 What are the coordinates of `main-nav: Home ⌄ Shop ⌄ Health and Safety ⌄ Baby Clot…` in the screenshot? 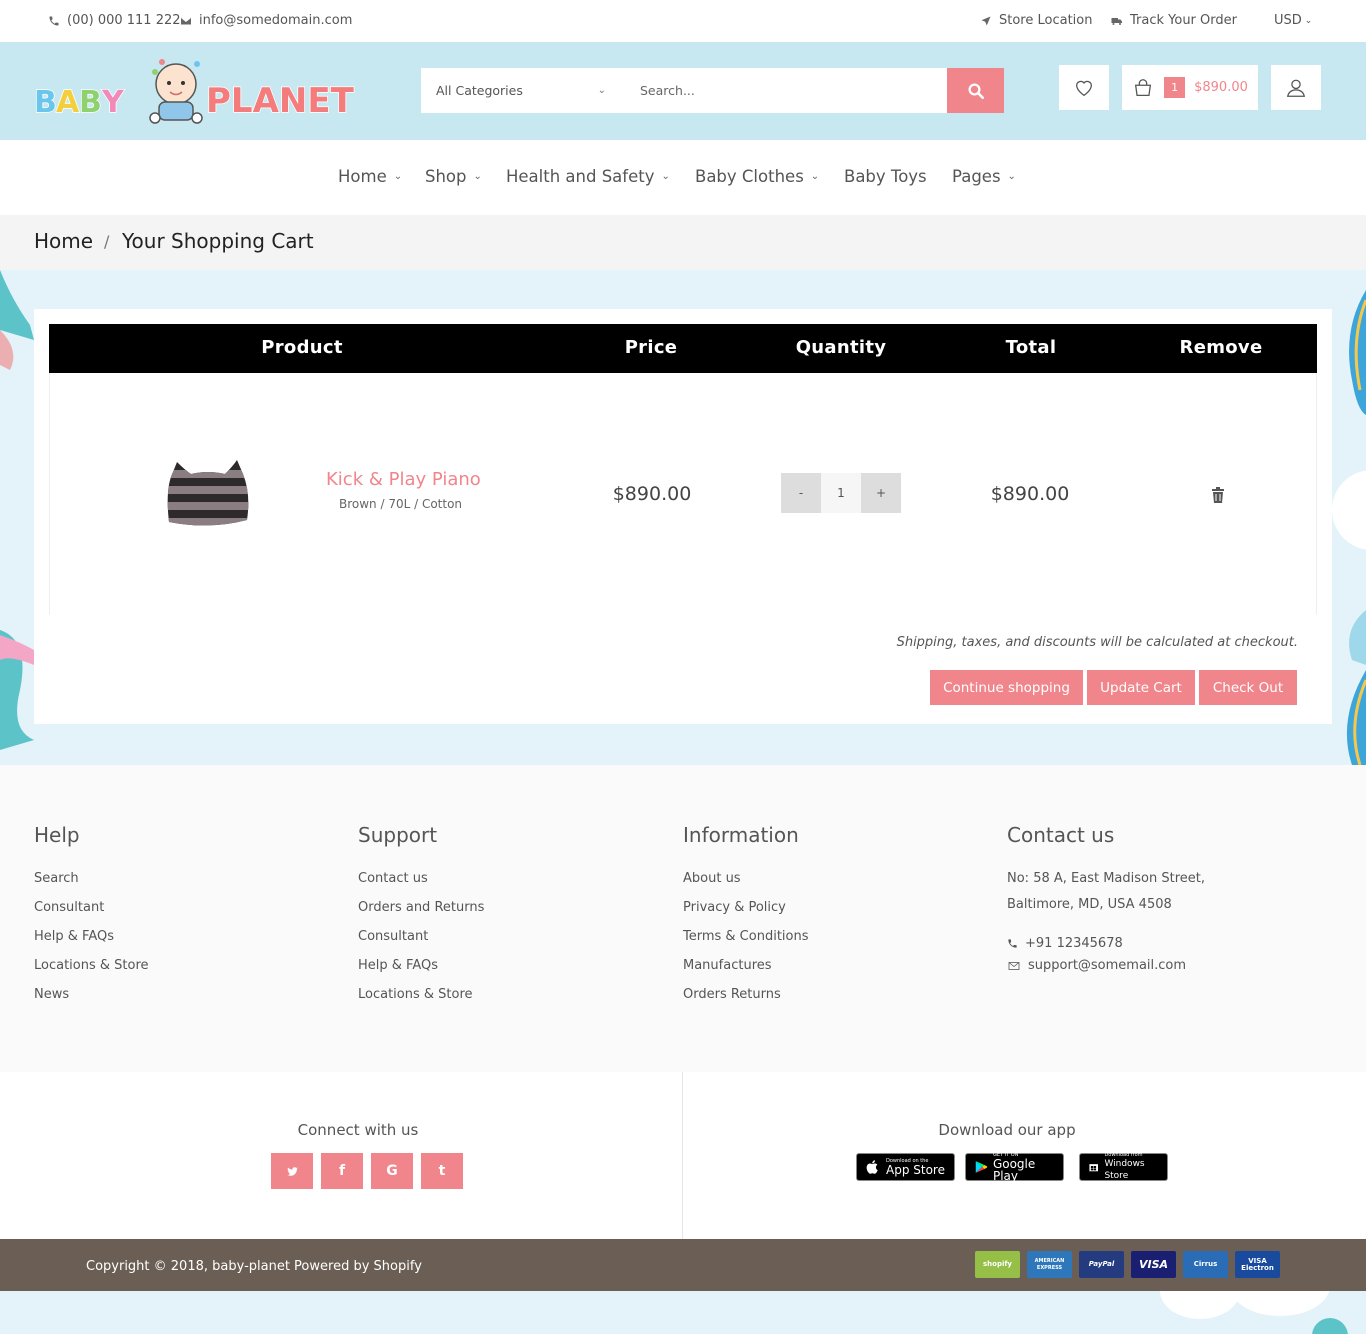 It's located at (683, 177).